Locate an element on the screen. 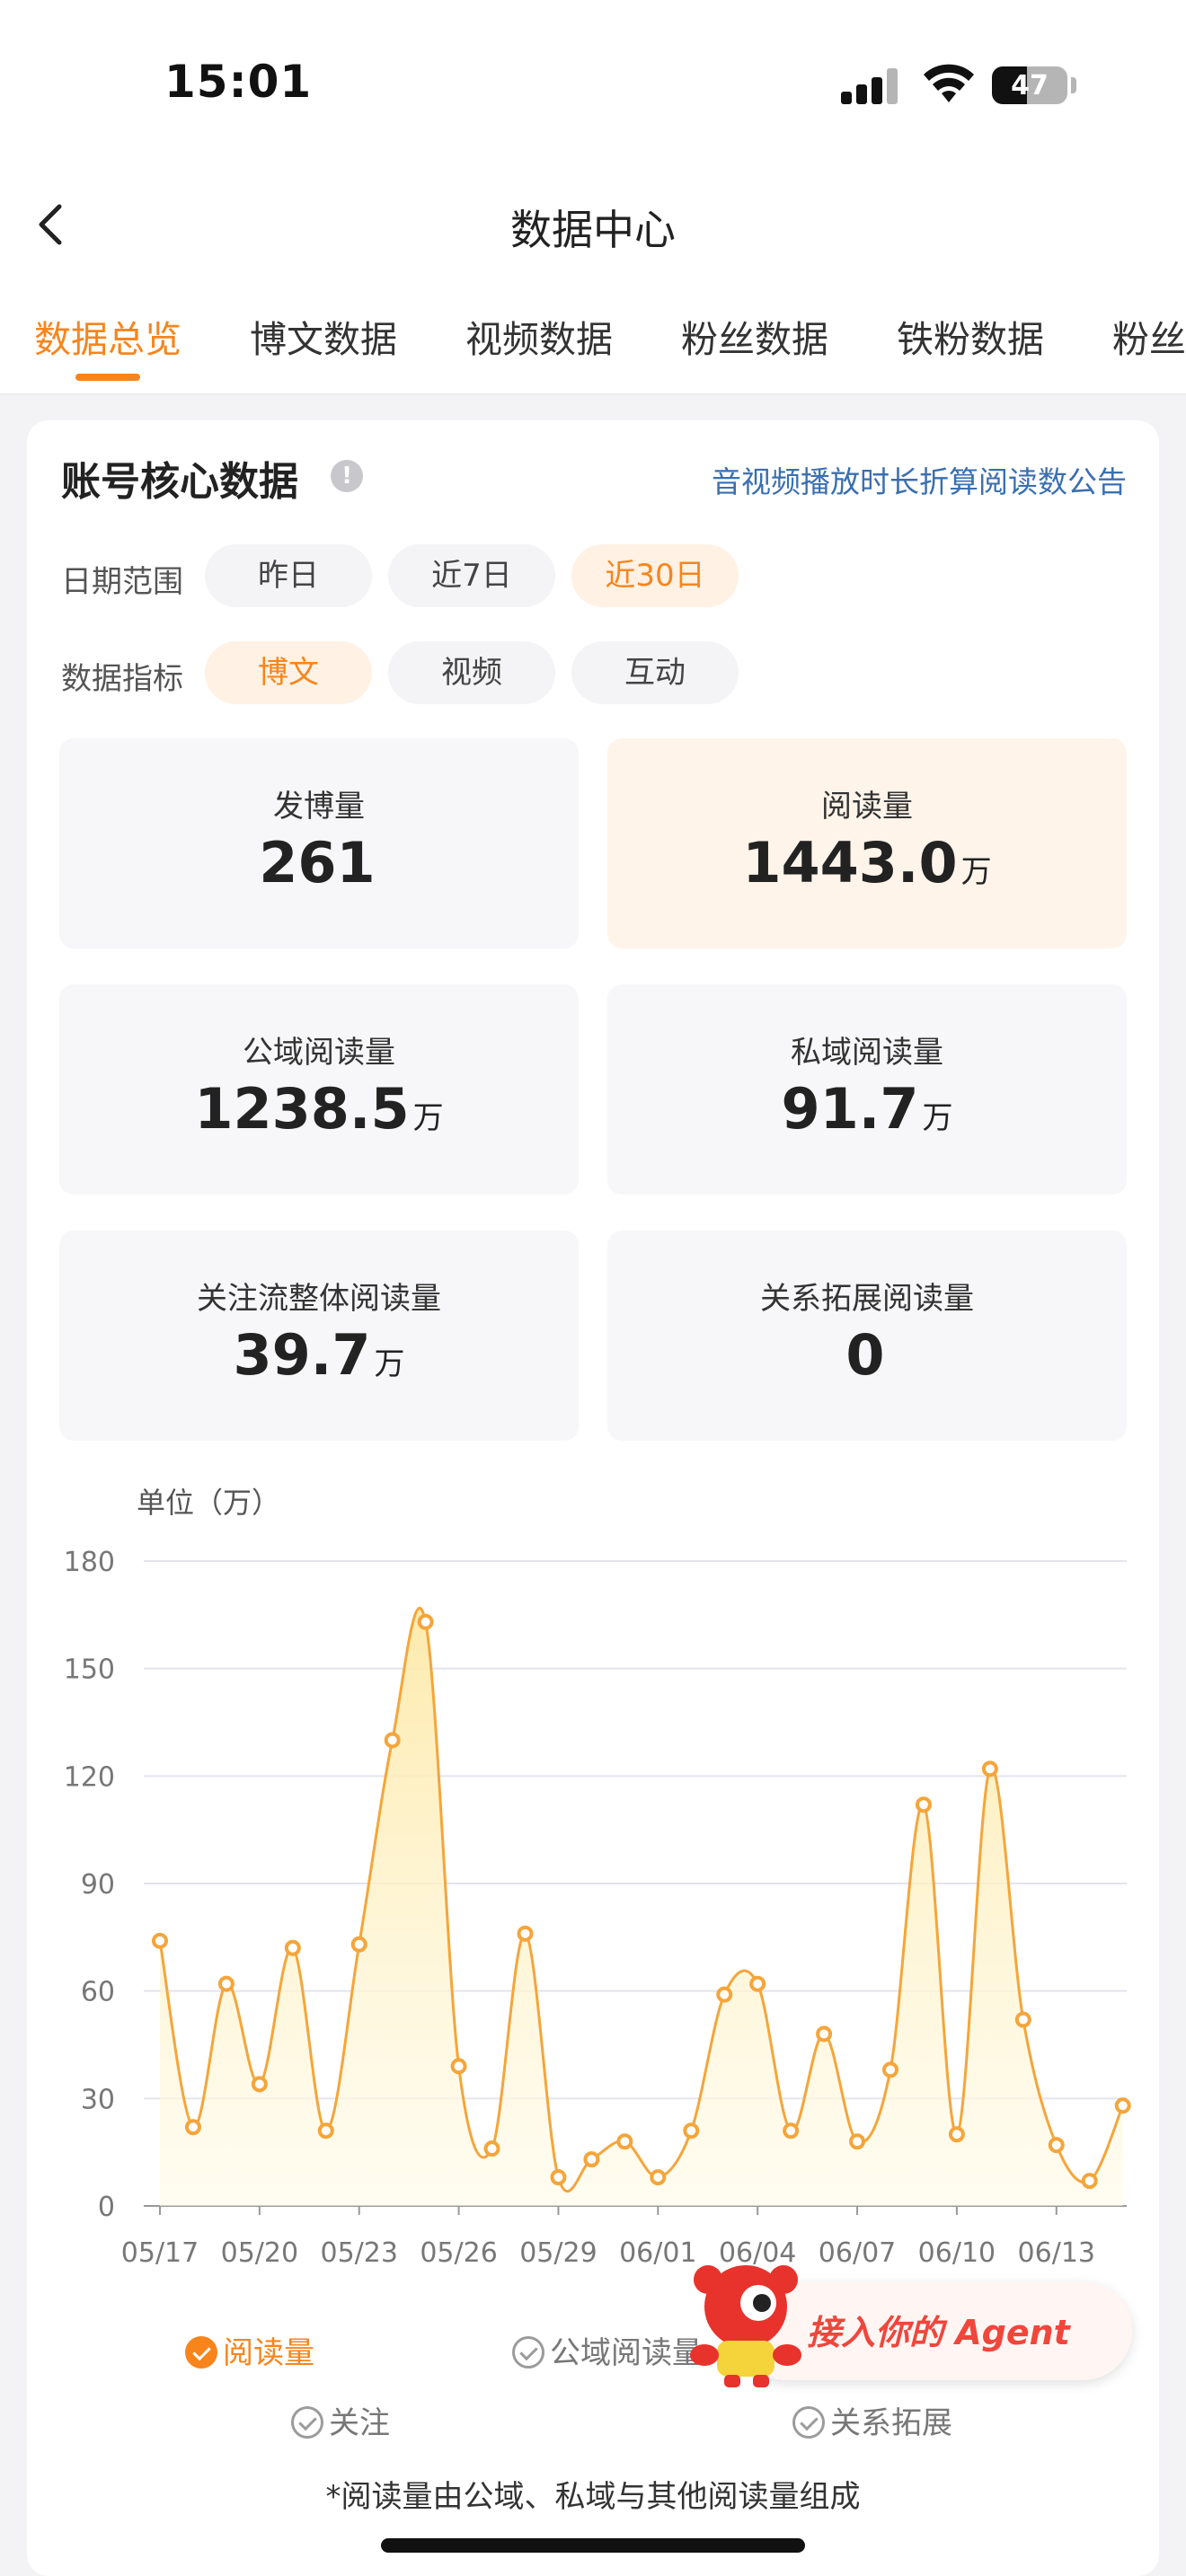 This screenshot has height=2576, width=1186. tab-overview: 数据总览 is located at coordinates (107, 336).